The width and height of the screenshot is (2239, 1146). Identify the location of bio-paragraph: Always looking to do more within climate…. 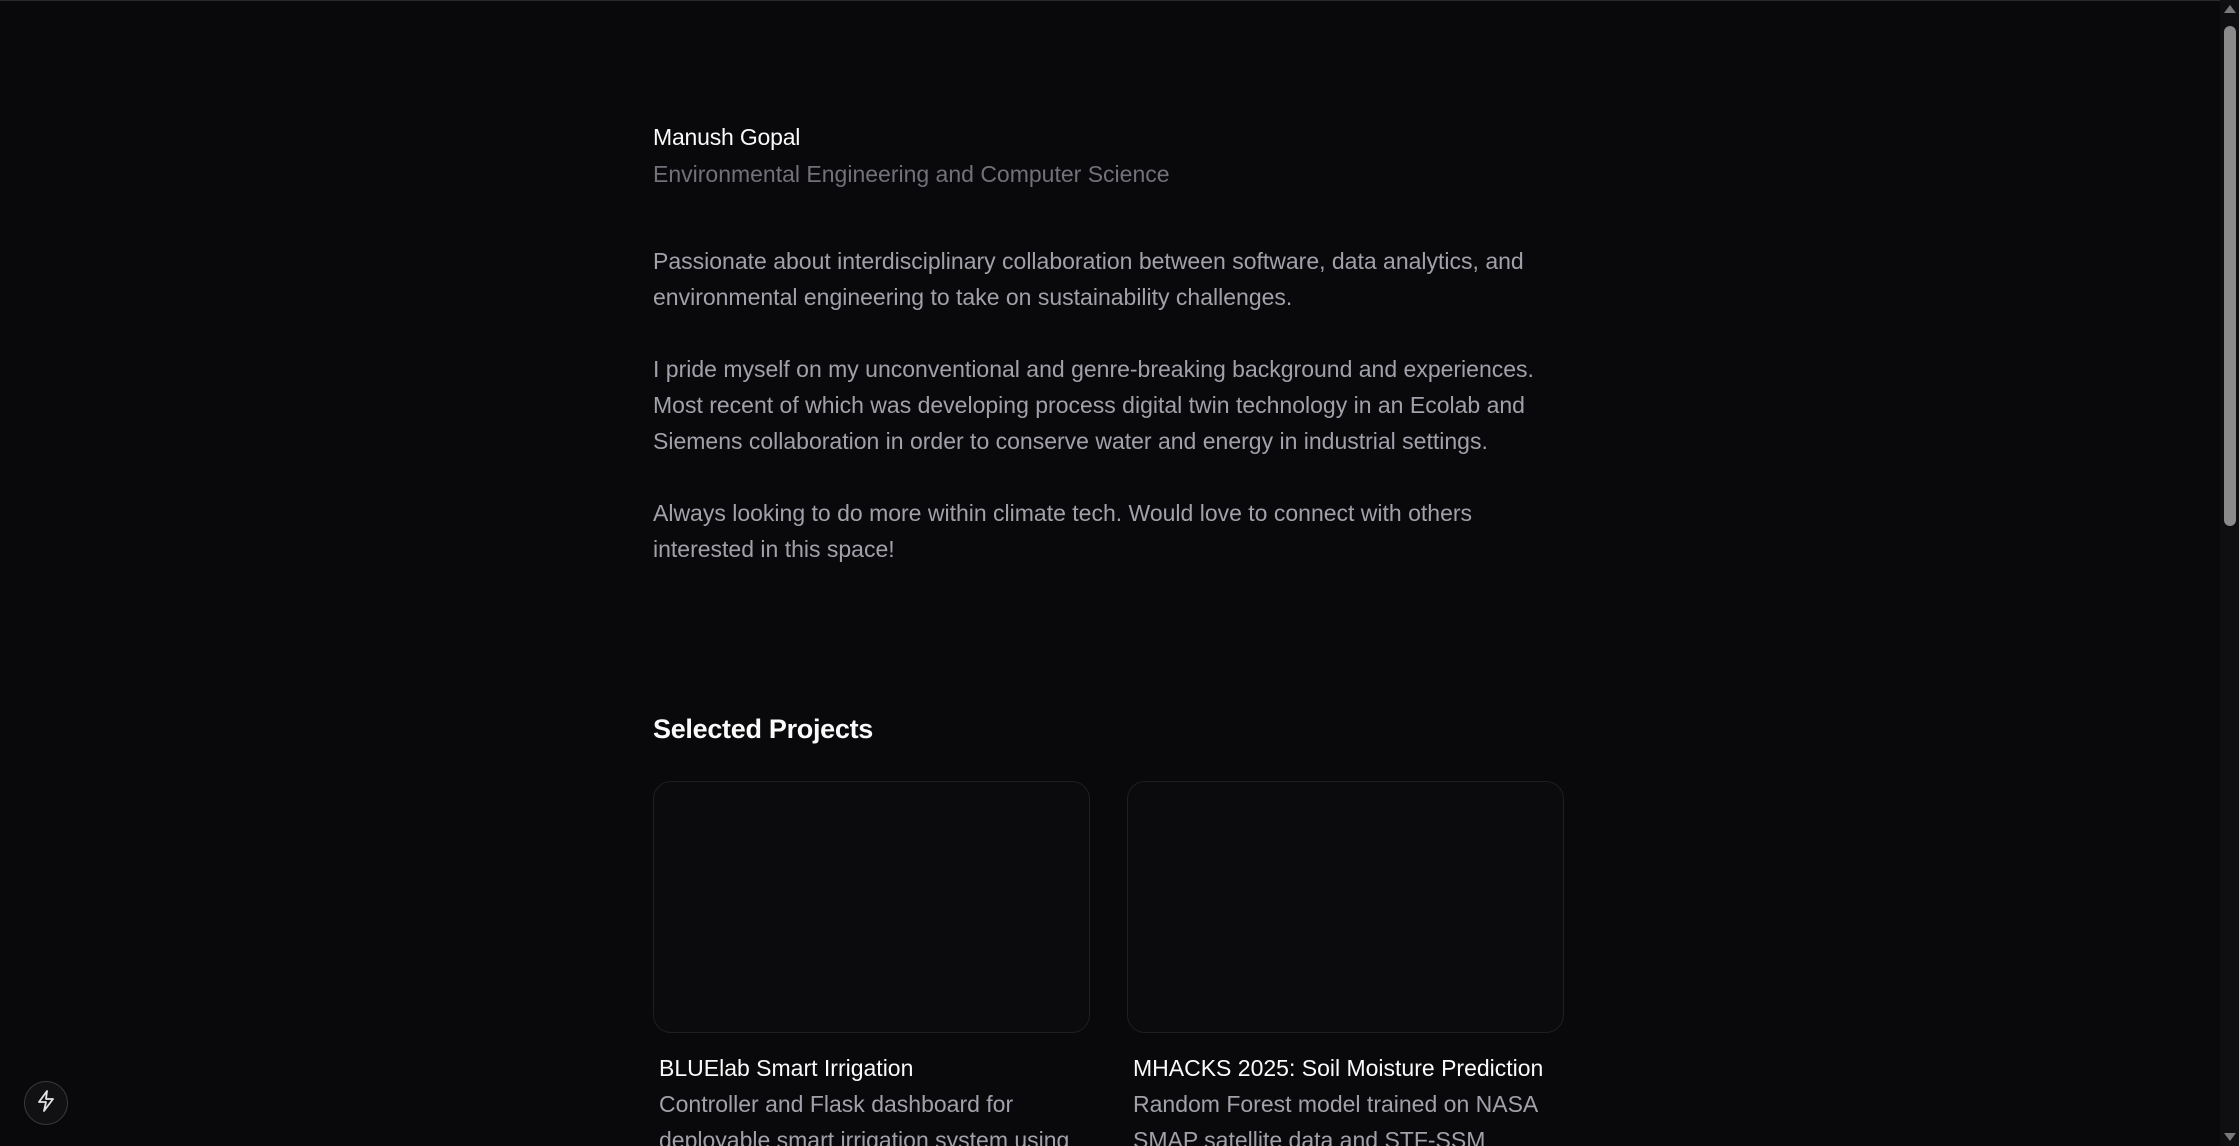
(1063, 531).